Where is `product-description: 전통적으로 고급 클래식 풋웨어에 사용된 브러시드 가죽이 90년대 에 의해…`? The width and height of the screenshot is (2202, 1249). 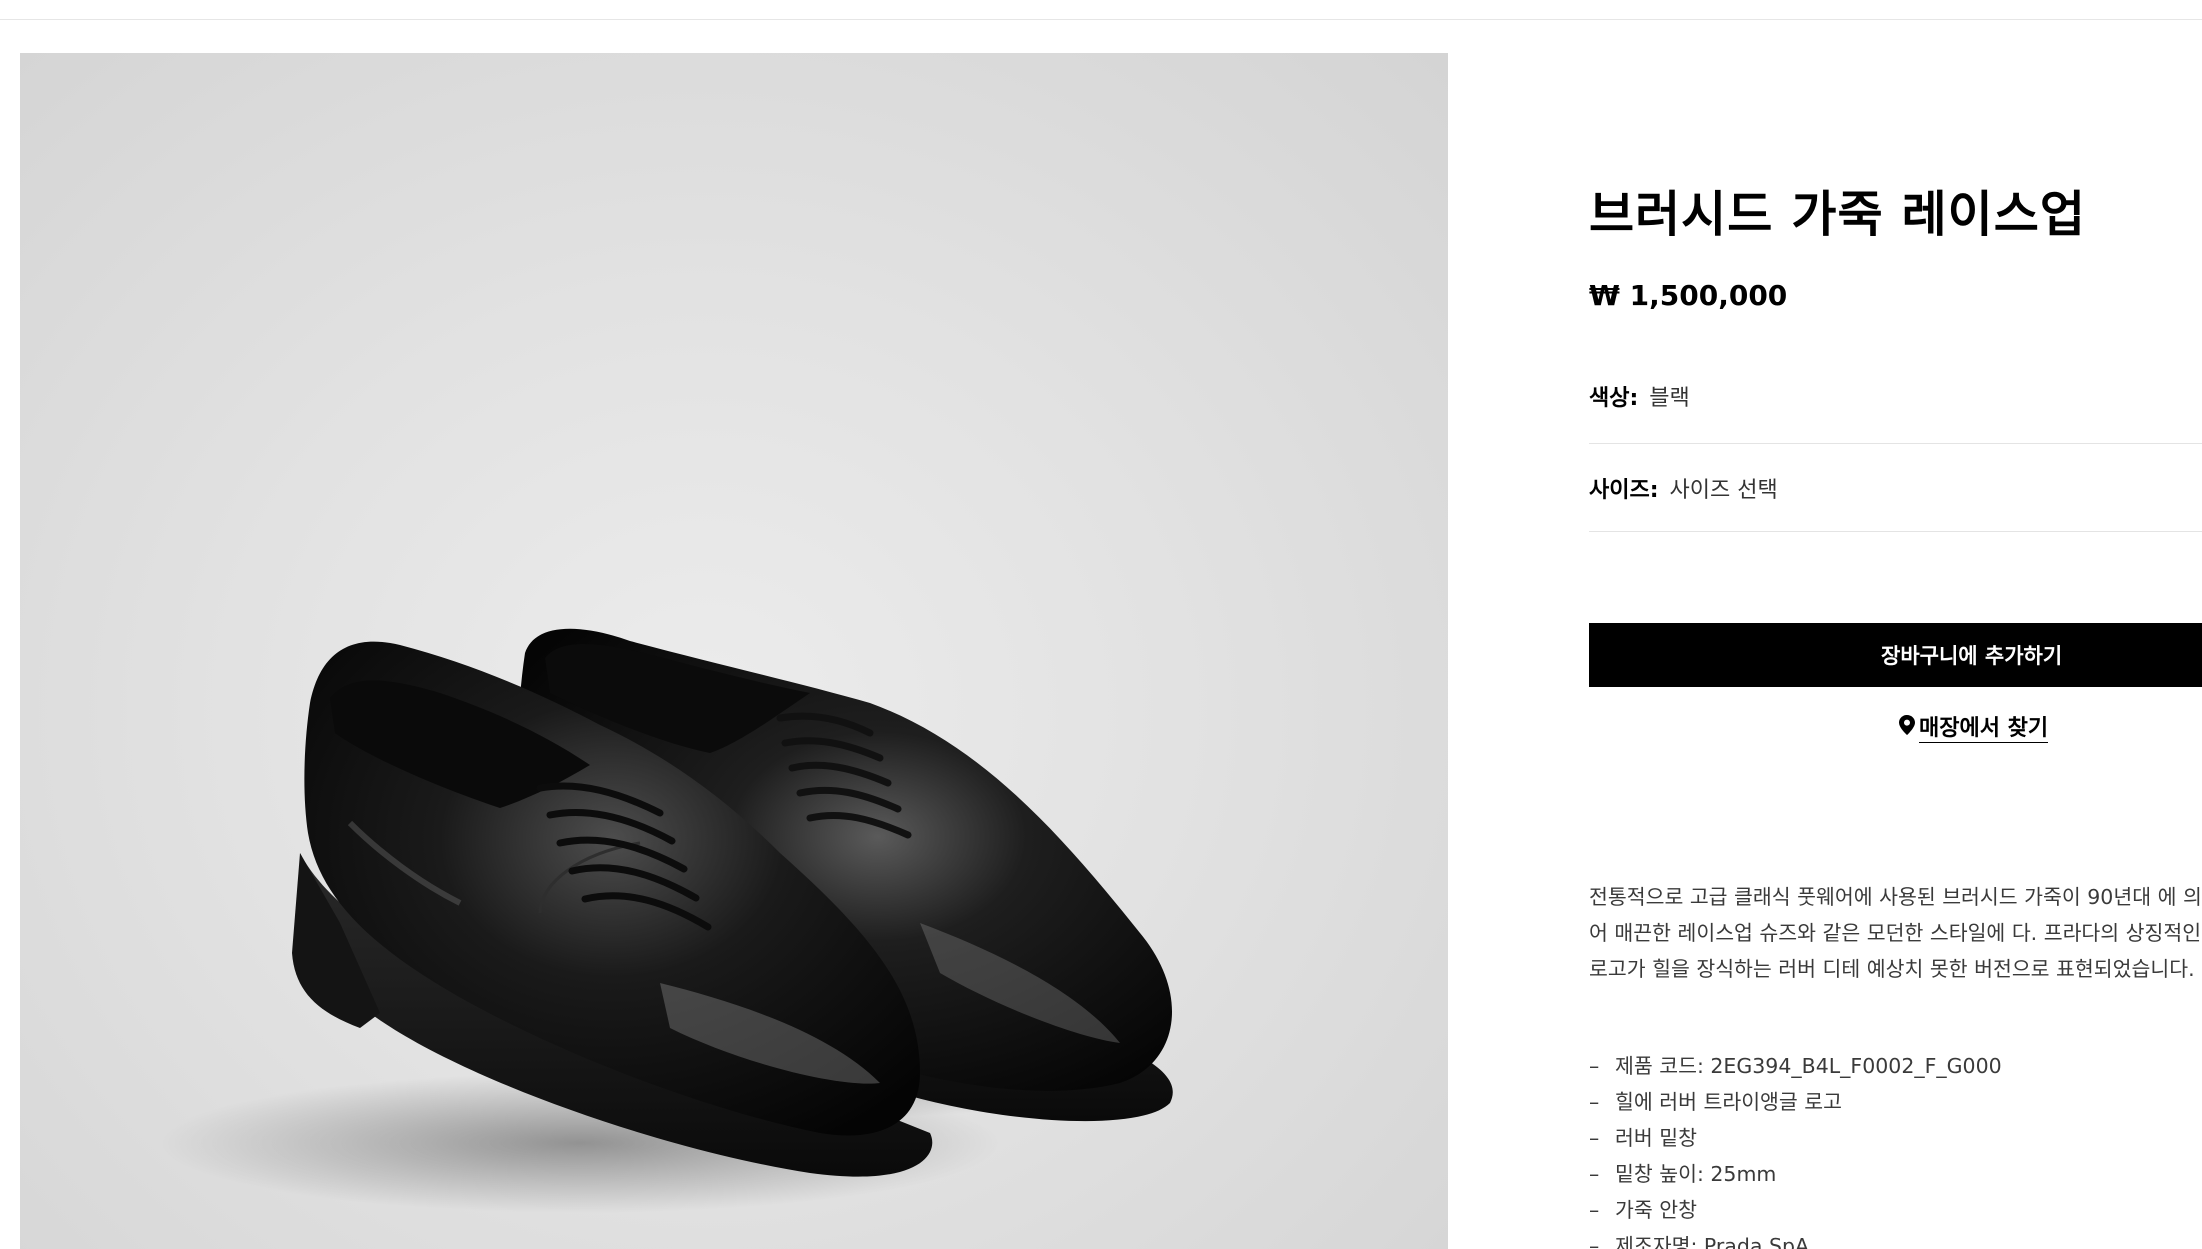 product-description: 전통적으로 고급 클래식 풋웨어에 사용된 브러시드 가죽이 90년대 에 의해… is located at coordinates (1895, 933).